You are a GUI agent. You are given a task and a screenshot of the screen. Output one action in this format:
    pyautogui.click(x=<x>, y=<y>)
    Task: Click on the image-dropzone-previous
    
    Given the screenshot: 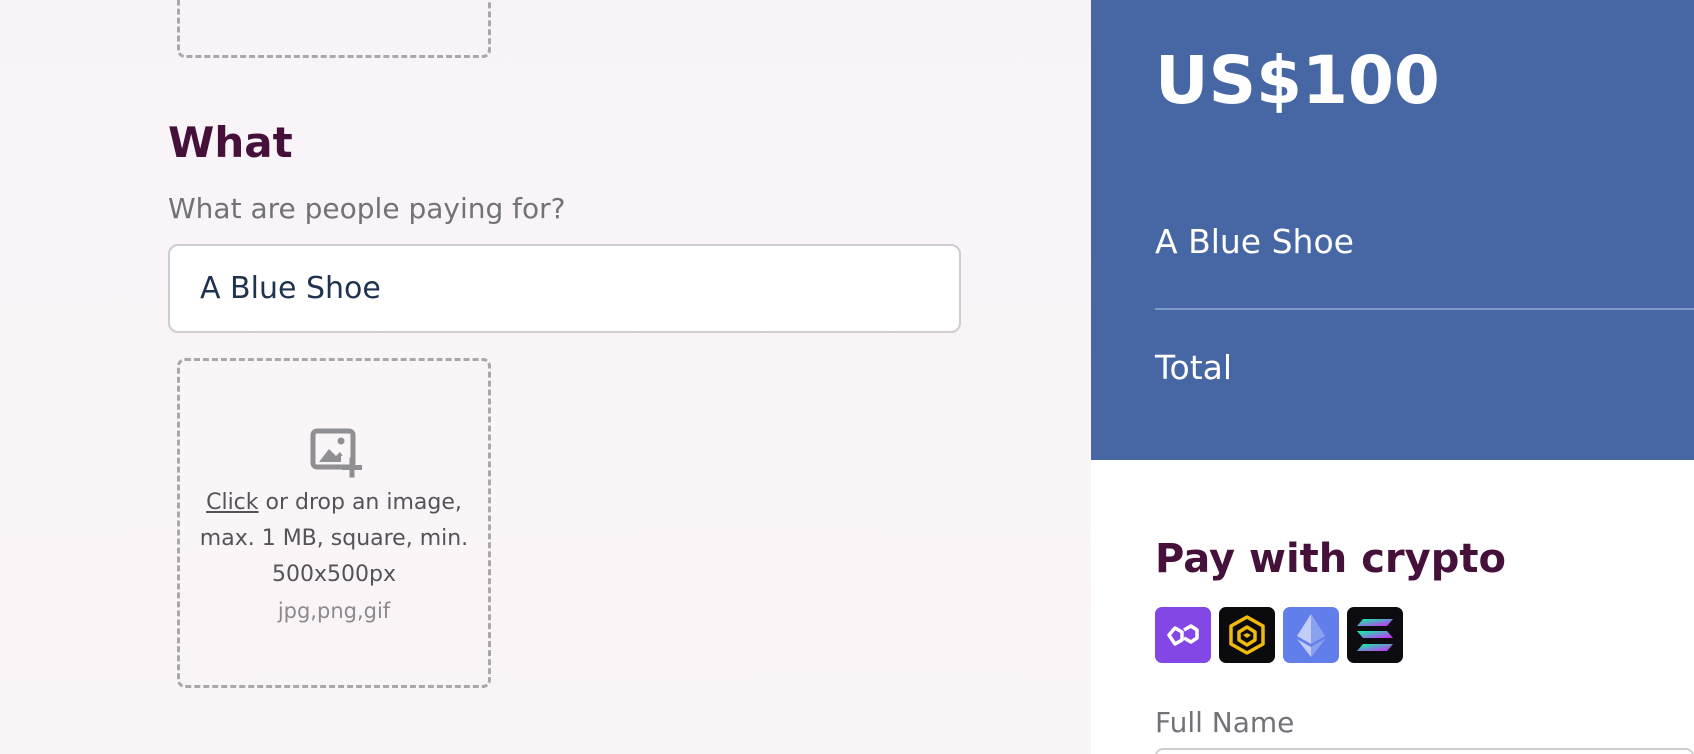 What is the action you would take?
    pyautogui.click(x=334, y=29)
    